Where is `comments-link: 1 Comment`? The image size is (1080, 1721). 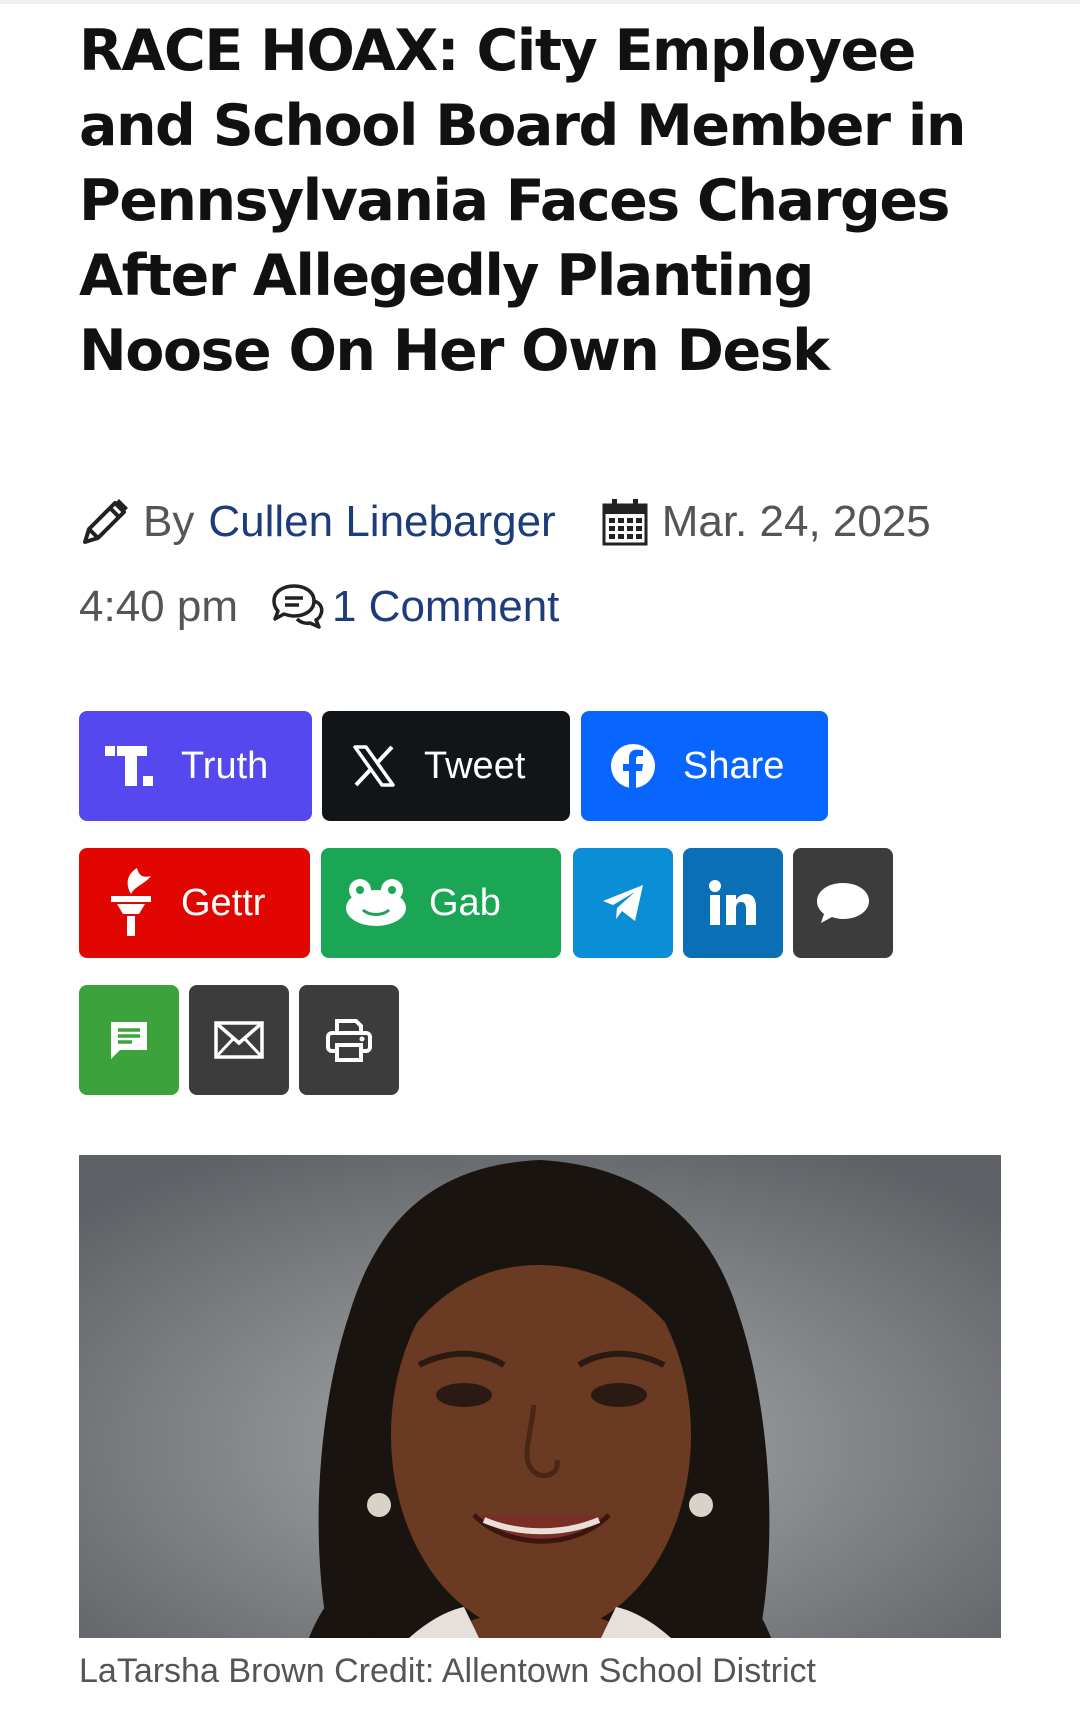 comments-link: 1 Comment is located at coordinates (445, 607).